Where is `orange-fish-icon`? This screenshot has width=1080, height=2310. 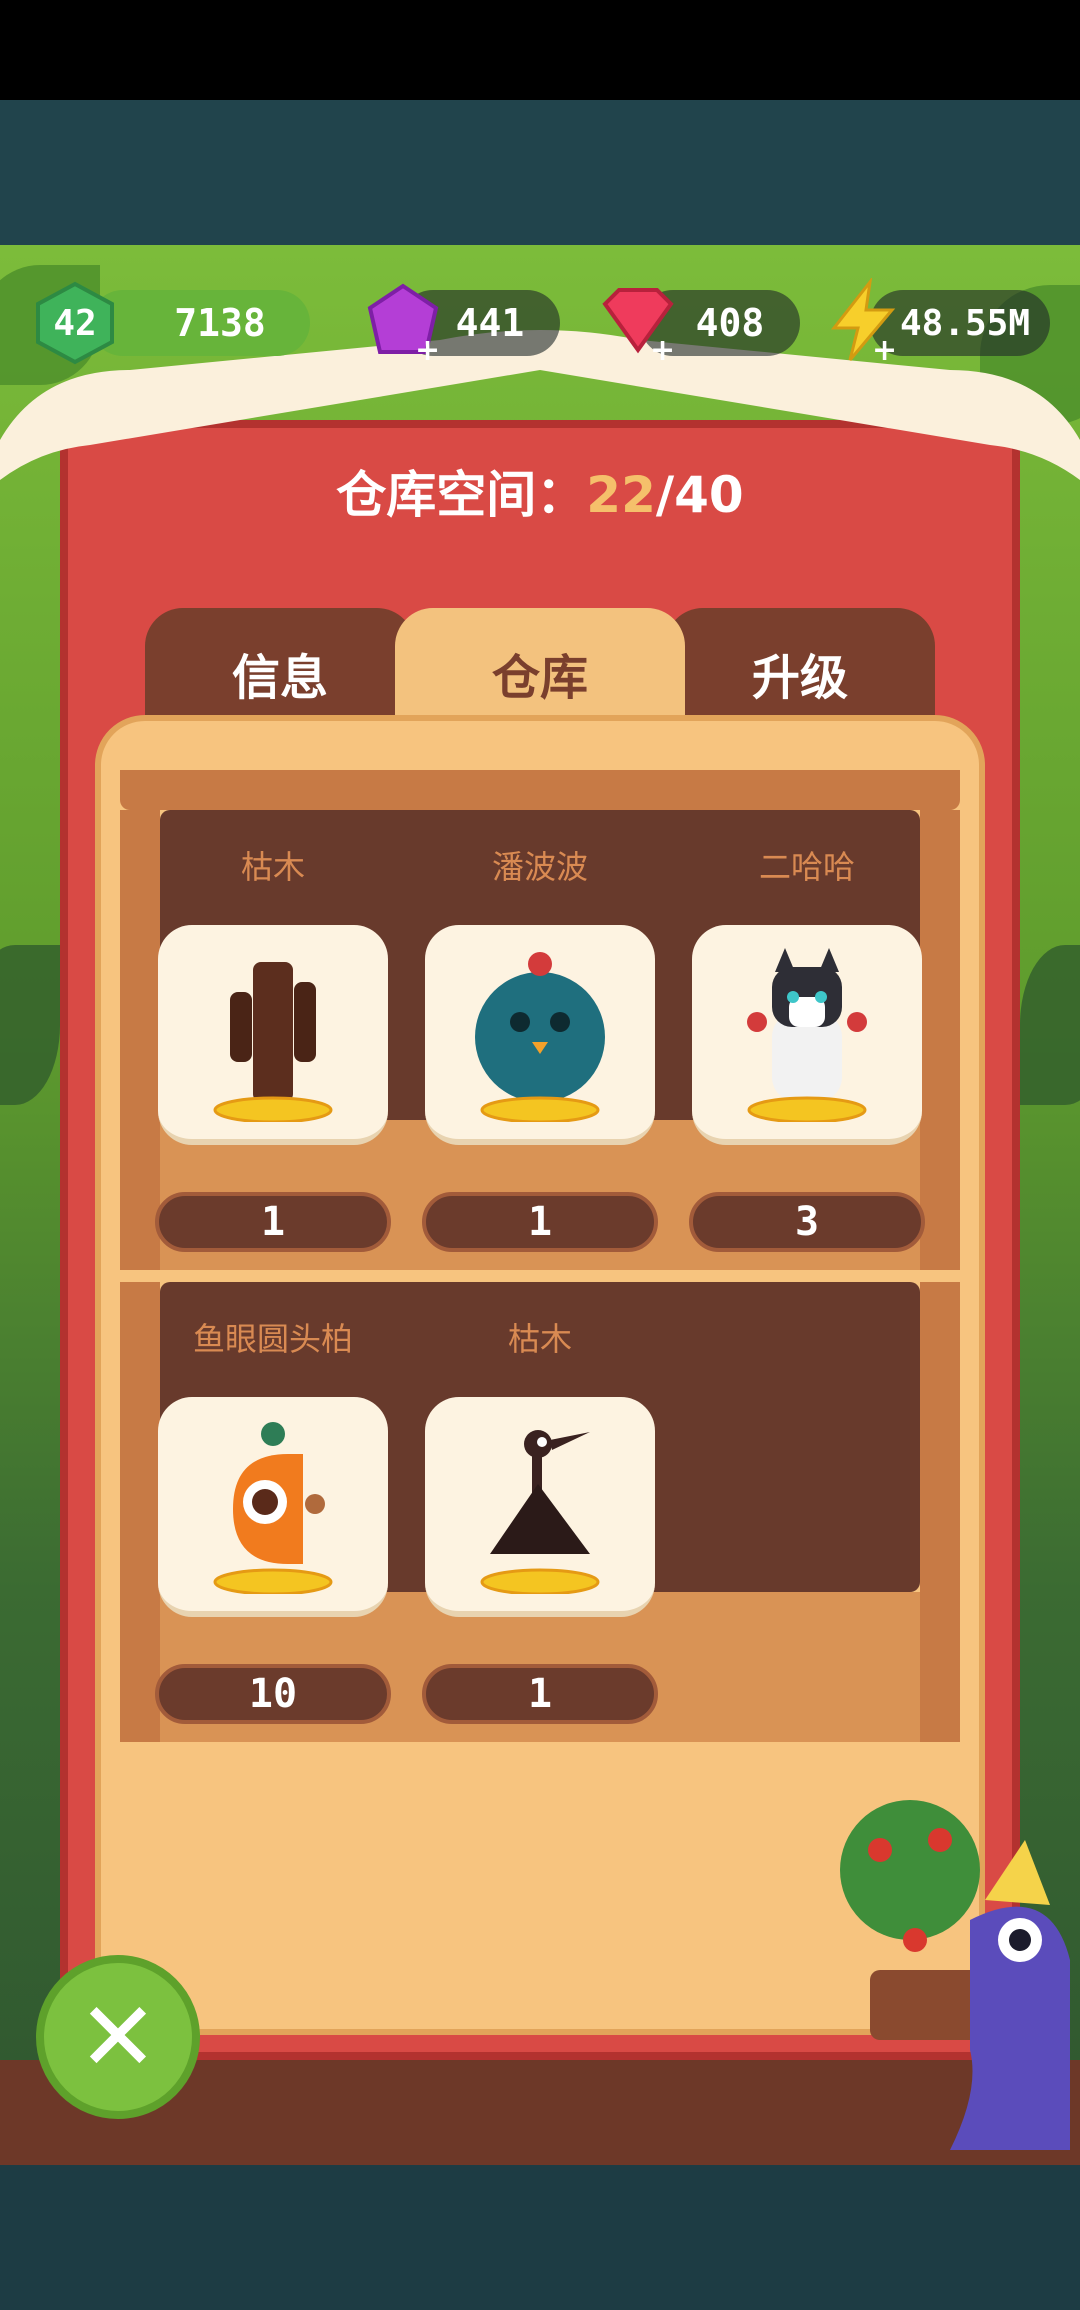
orange-fish-icon is located at coordinates (273, 1508).